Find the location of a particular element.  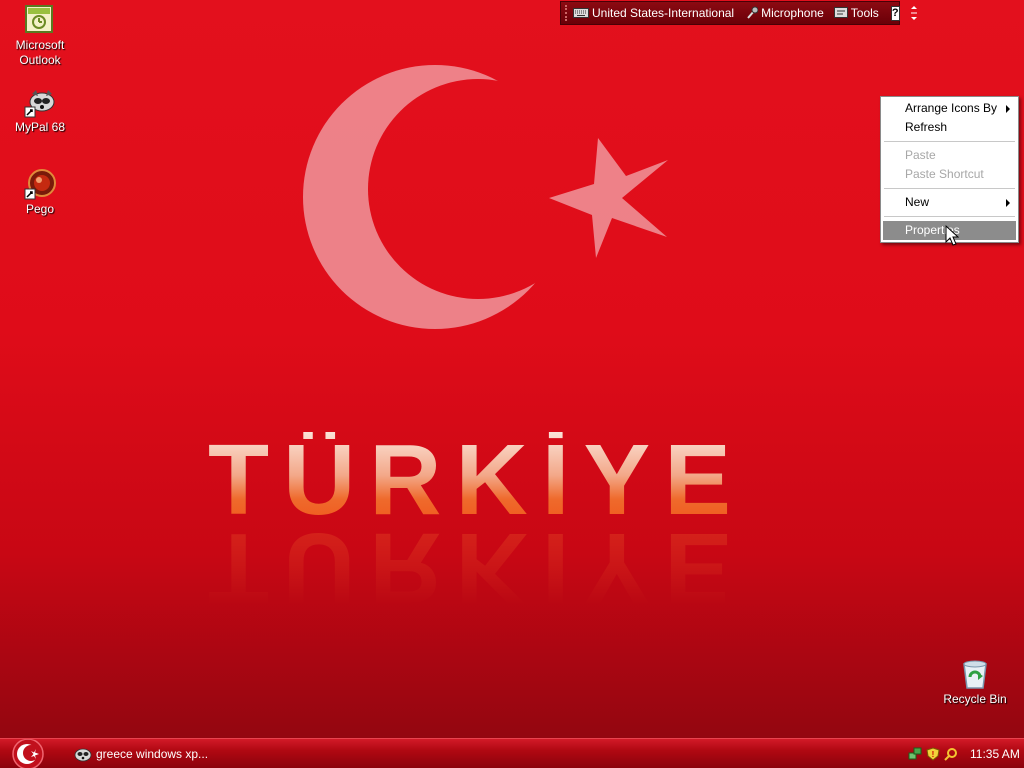

network-icon is located at coordinates (915, 754).